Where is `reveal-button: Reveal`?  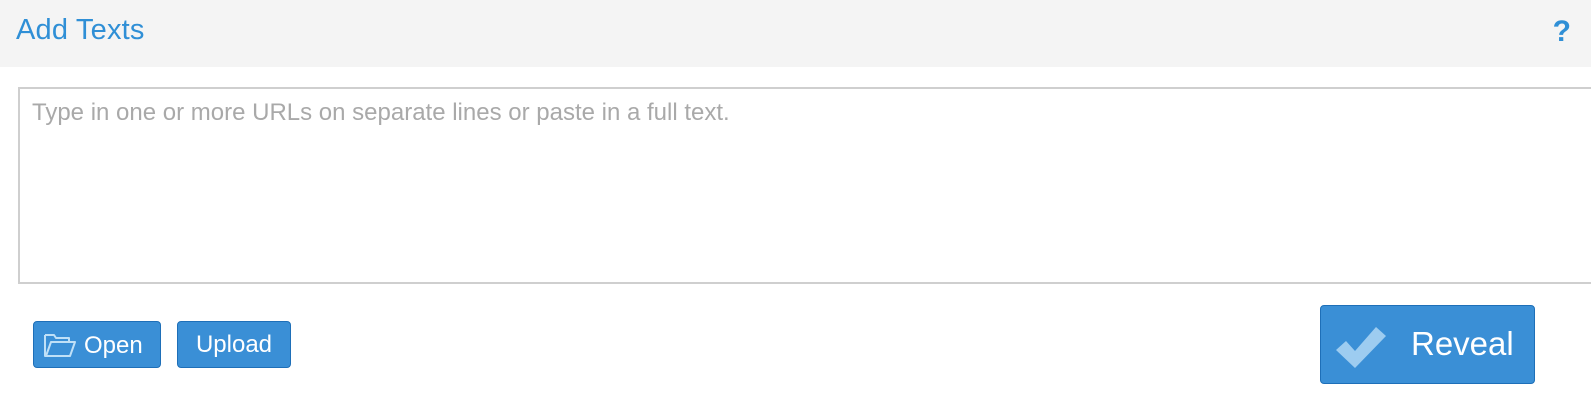
reveal-button: Reveal is located at coordinates (1427, 344).